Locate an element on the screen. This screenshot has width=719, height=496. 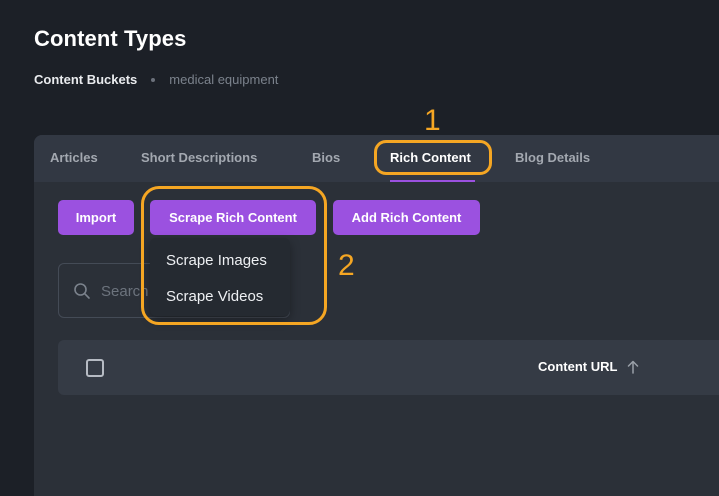
annotation-highlight-dropdown is located at coordinates (234, 255).